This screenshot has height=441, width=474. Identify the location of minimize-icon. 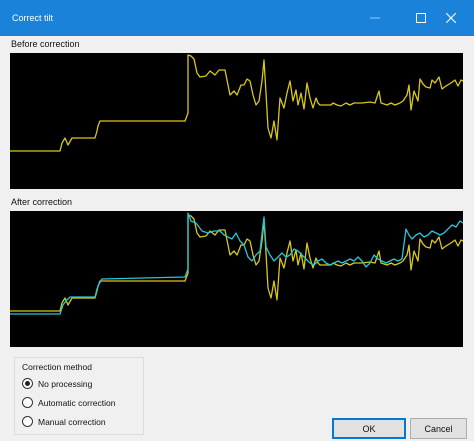
(375, 18).